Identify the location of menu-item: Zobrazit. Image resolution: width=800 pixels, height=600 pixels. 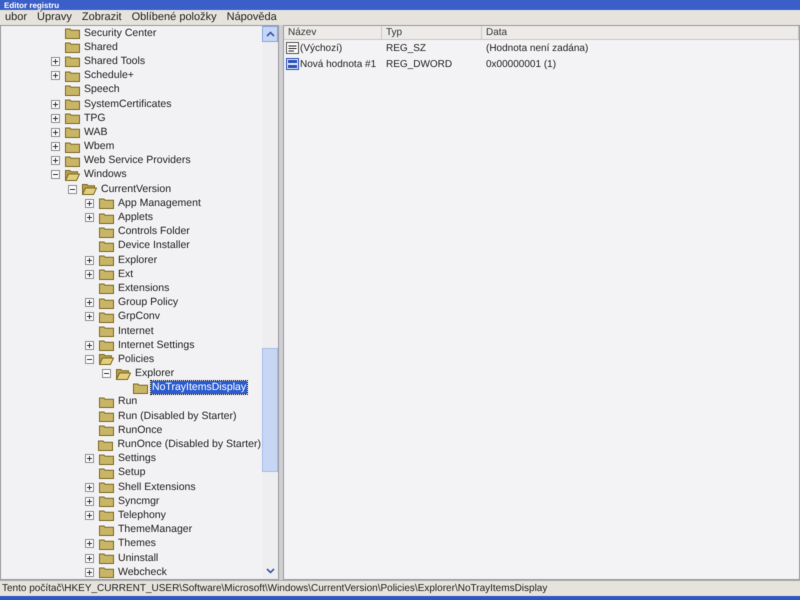
(101, 17).